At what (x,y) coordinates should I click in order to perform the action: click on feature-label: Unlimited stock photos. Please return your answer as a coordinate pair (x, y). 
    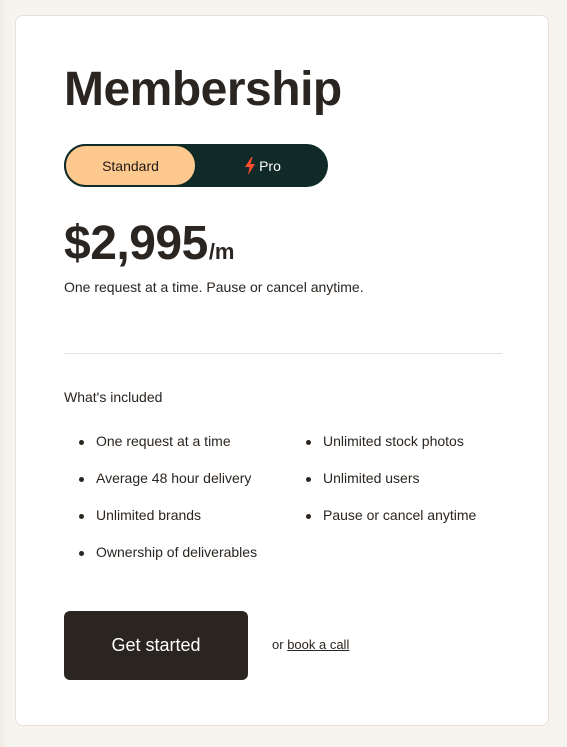
    Looking at the image, I should click on (393, 441).